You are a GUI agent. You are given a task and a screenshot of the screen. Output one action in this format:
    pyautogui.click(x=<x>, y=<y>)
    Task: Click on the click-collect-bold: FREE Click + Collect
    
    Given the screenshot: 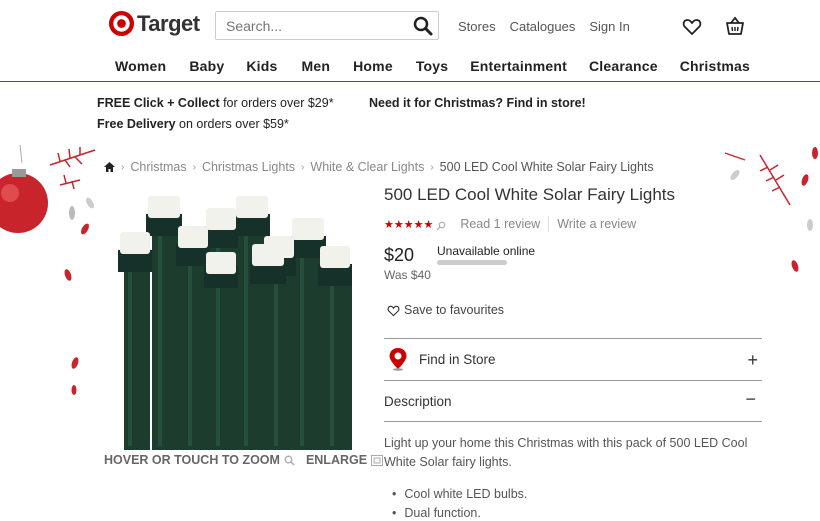 What is the action you would take?
    pyautogui.click(x=158, y=103)
    